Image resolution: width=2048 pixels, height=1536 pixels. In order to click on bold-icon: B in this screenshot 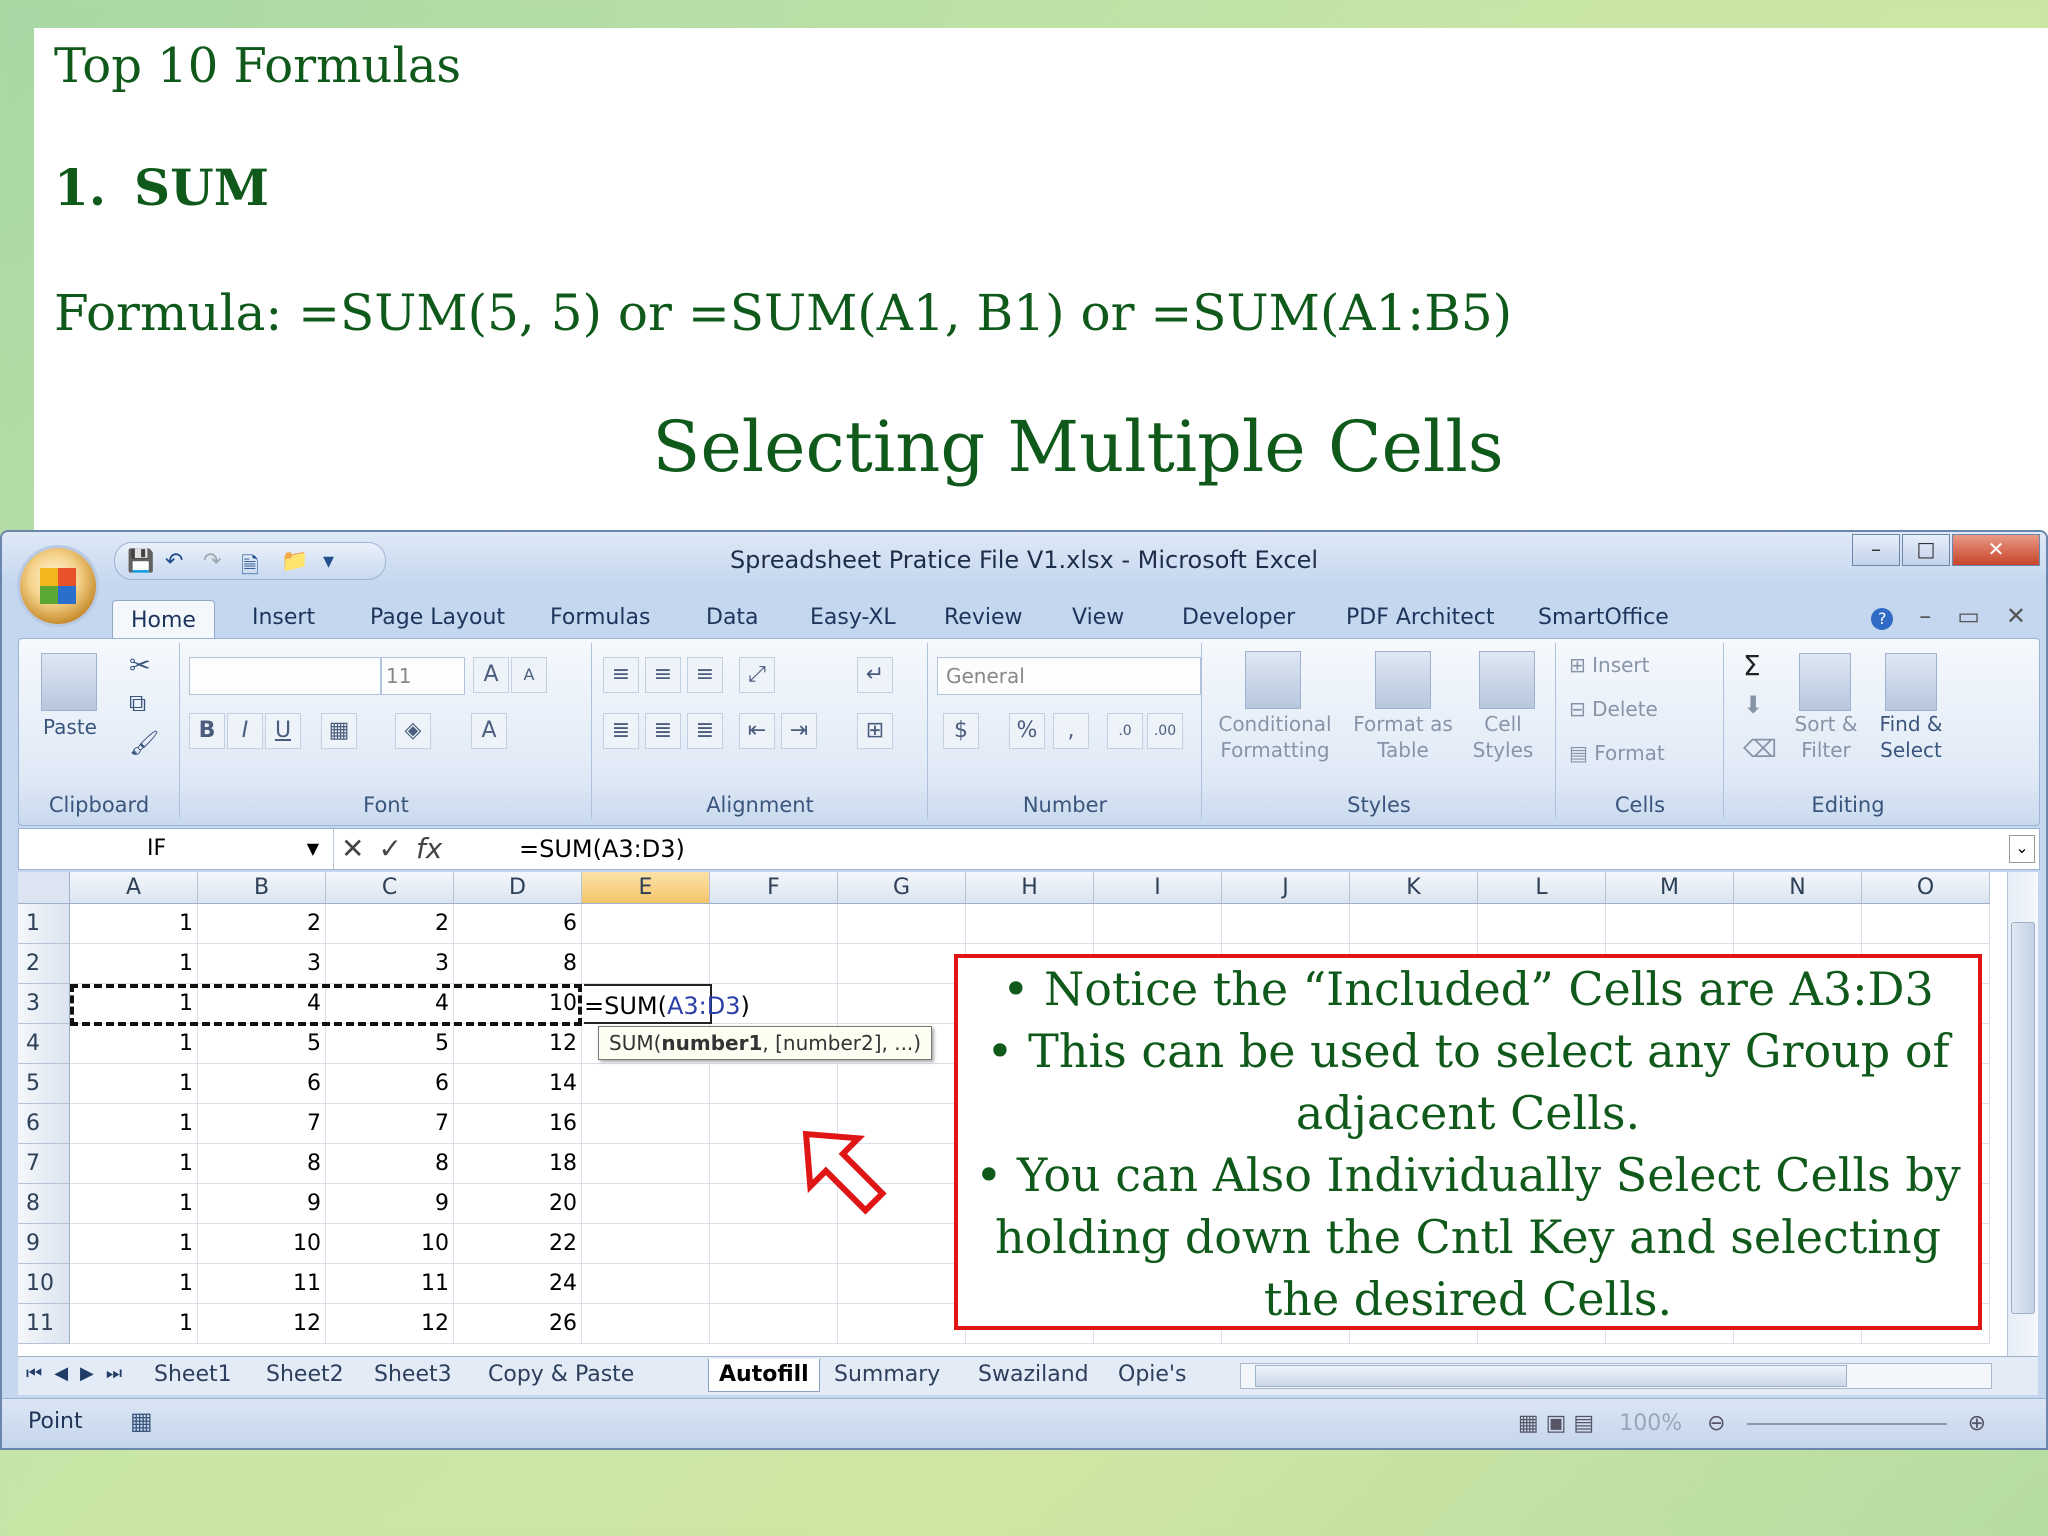, I will do `click(207, 731)`.